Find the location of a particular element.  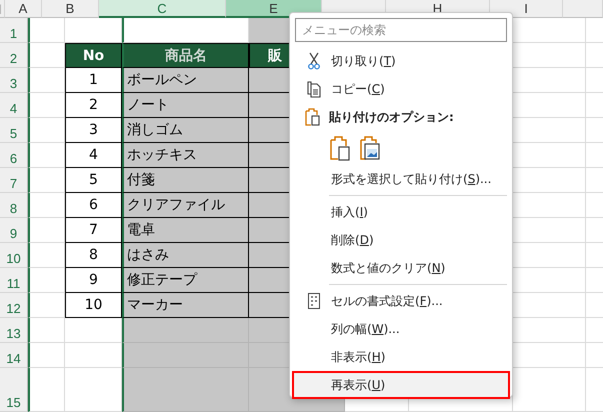

row-header: 4 is located at coordinates (14, 105).